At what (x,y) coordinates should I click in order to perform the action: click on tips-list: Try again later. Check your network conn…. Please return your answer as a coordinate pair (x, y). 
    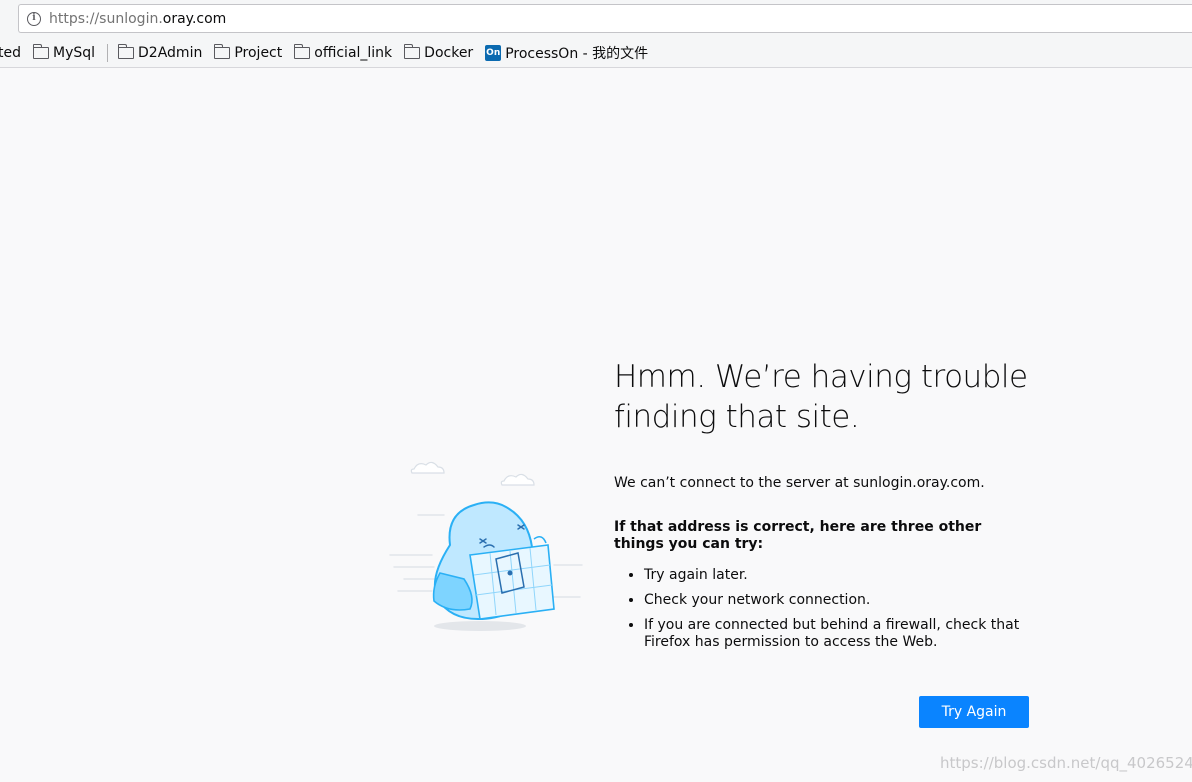
    Looking at the image, I should click on (824, 609).